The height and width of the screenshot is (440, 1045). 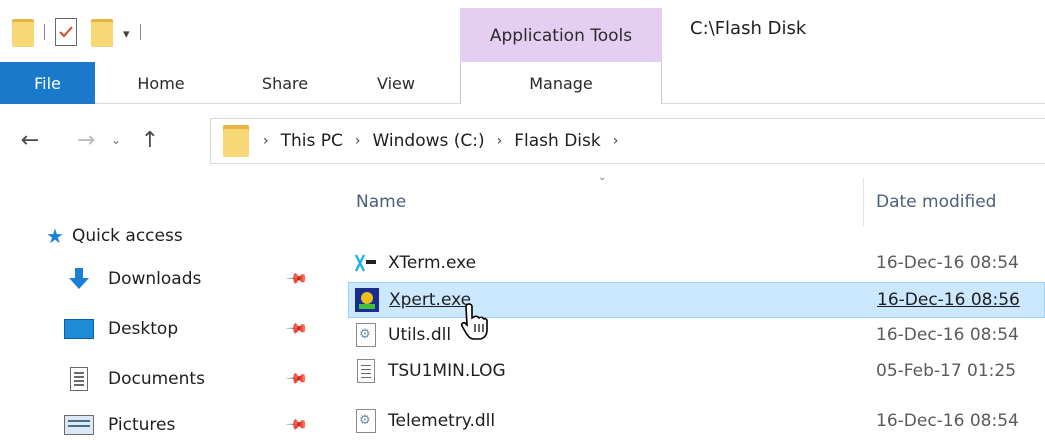 I want to click on tab-manage: Manage, so click(x=561, y=83).